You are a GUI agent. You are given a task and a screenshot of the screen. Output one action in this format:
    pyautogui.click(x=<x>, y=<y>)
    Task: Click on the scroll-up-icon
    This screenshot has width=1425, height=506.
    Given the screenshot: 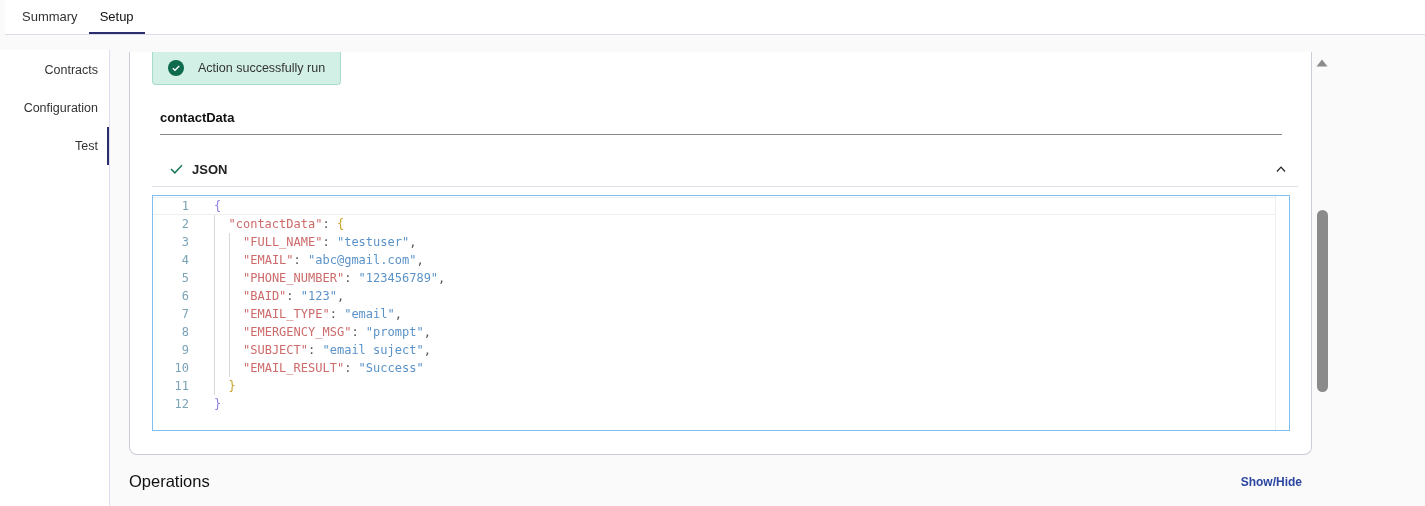 What is the action you would take?
    pyautogui.click(x=1322, y=63)
    